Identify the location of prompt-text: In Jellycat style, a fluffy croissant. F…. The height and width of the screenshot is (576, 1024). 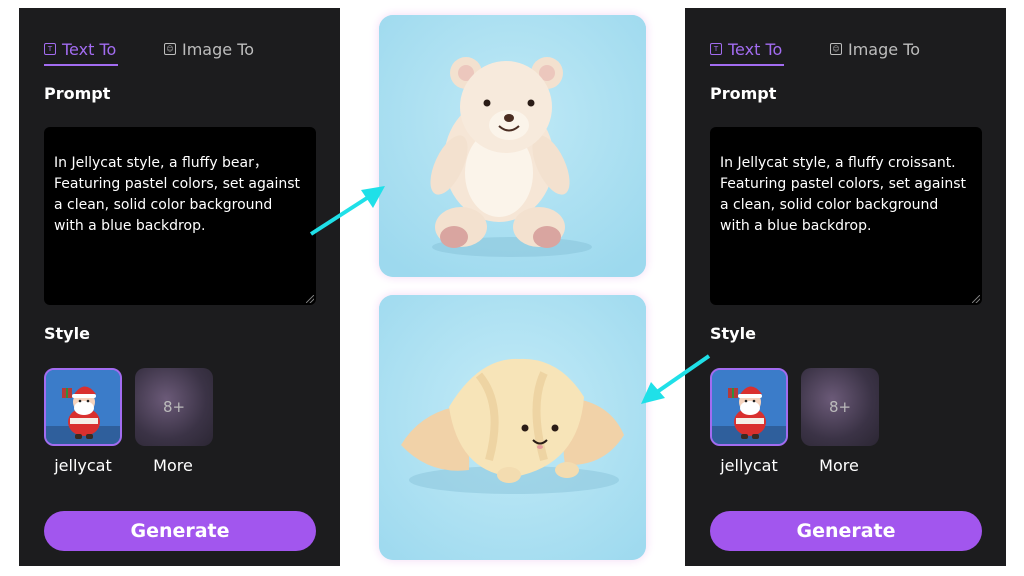
(843, 194).